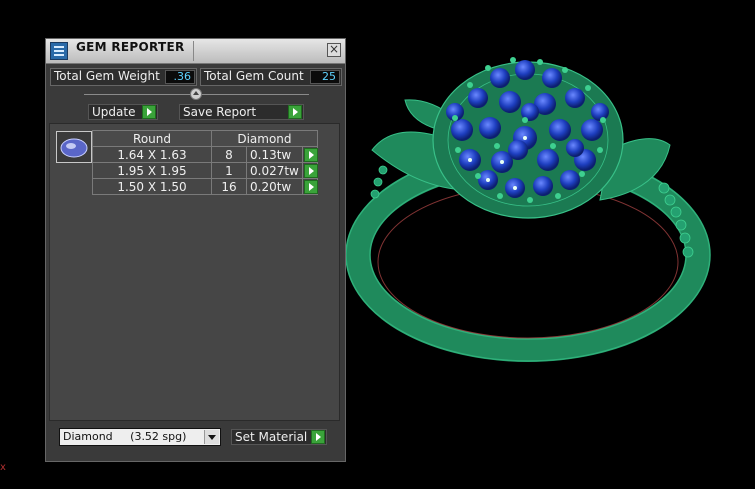  I want to click on gem-weight: 0.13tw, so click(274, 154).